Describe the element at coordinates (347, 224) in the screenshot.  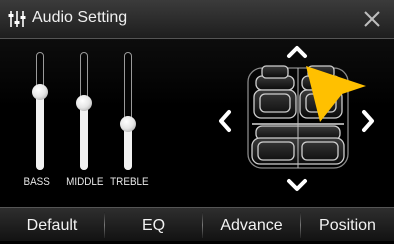
I see `tab-position: Position` at that location.